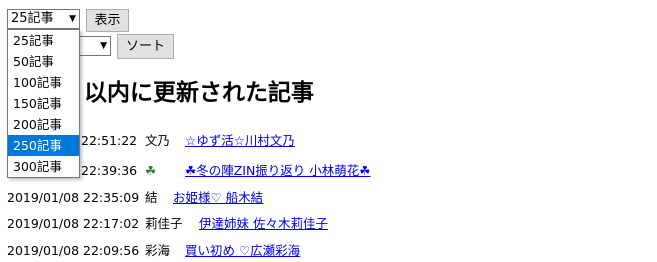 The width and height of the screenshot is (657, 262). I want to click on dropdown-option: 200記事, so click(43, 124).